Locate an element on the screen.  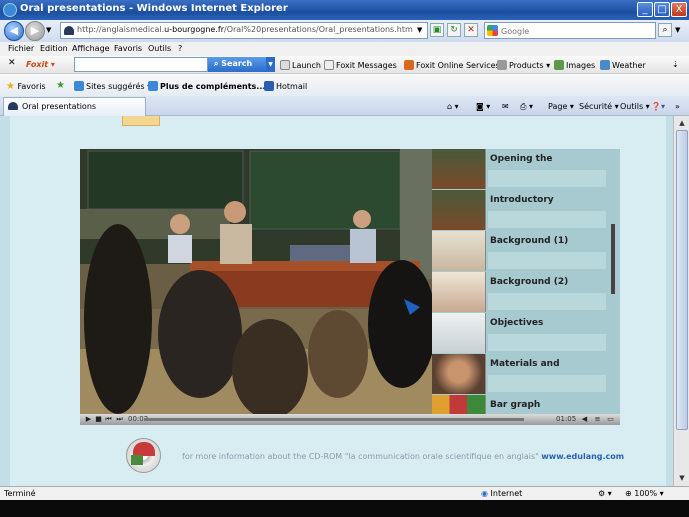
foxit-online-services: Foxit Online Services is located at coordinates (452, 65).